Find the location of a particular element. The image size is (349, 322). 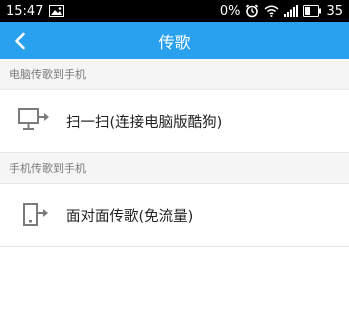

status-time: 15:47 is located at coordinates (25, 11).